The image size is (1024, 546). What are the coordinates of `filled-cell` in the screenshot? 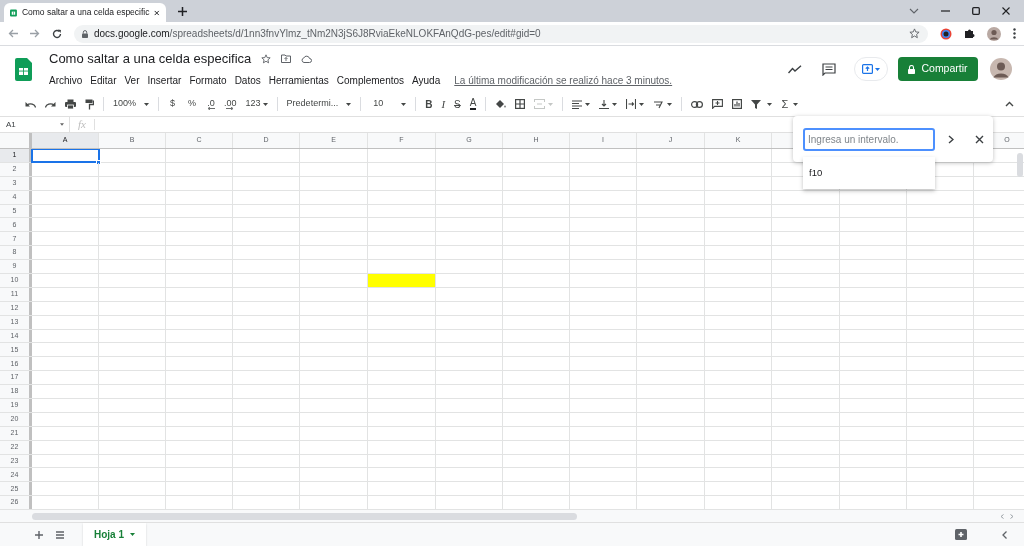 It's located at (402, 280).